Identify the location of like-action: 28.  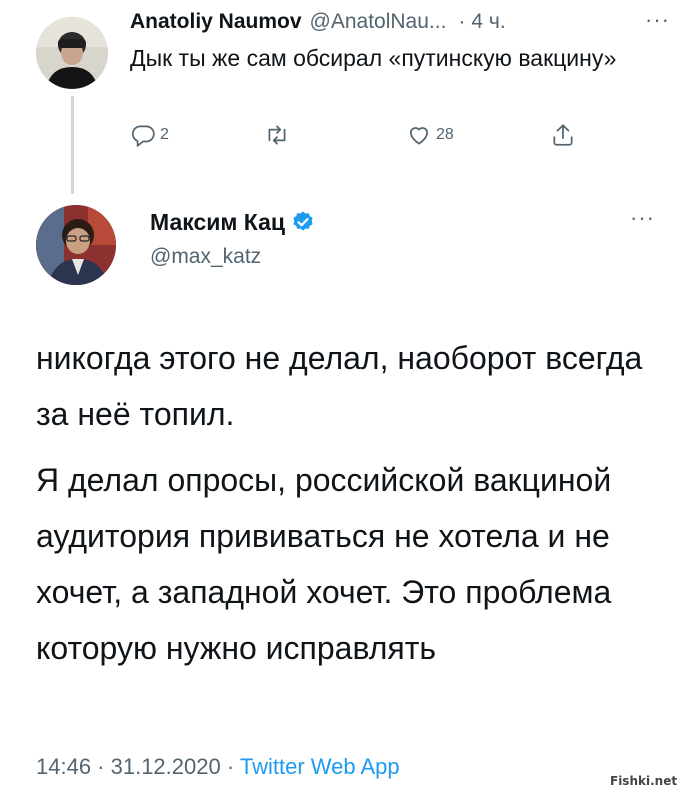
(430, 135).